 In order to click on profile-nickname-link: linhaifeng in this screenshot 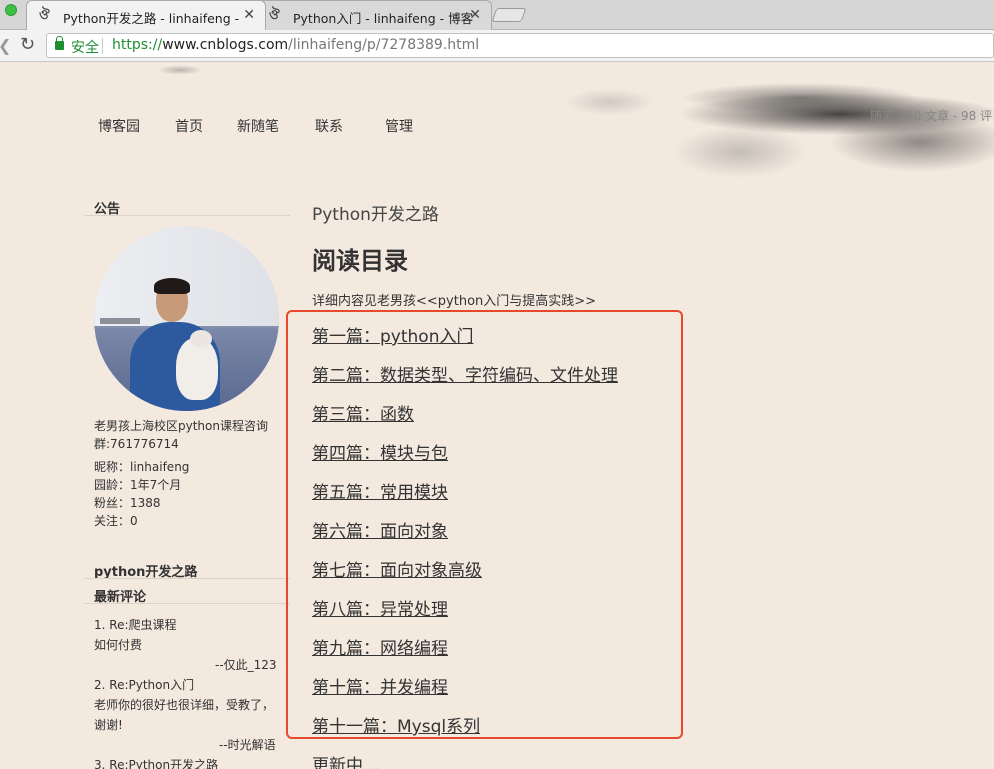, I will do `click(159, 467)`.